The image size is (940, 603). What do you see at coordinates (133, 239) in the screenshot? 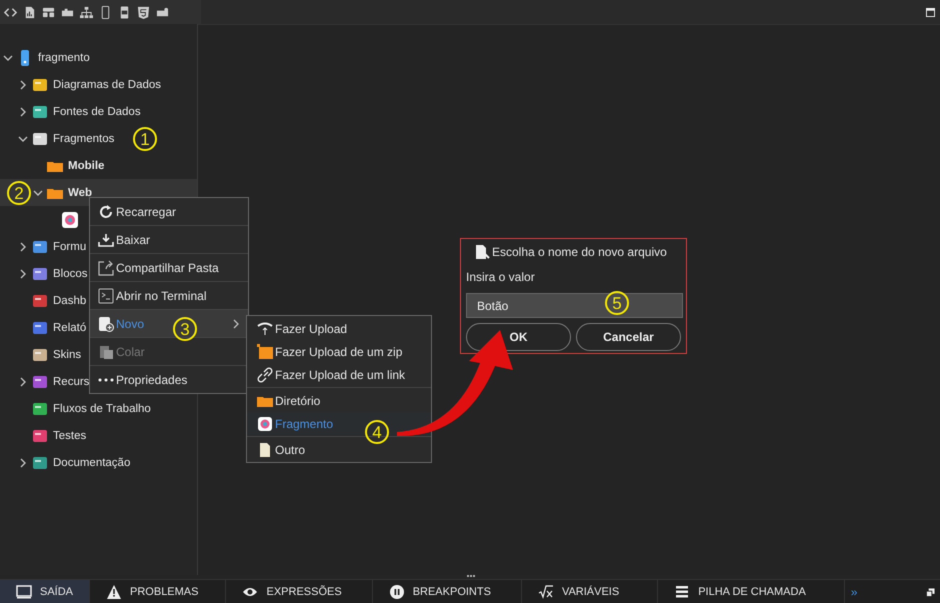
I see `menu-label: Baixar` at bounding box center [133, 239].